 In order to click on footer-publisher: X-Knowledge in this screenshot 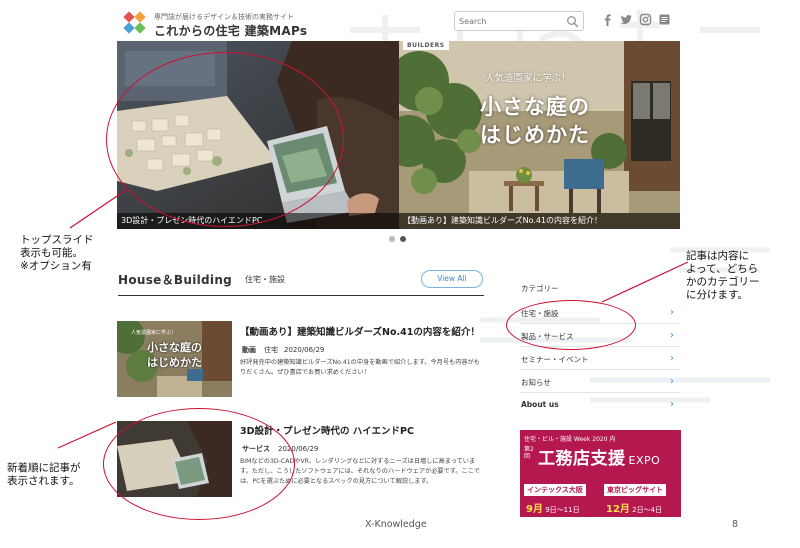, I will do `click(396, 524)`.